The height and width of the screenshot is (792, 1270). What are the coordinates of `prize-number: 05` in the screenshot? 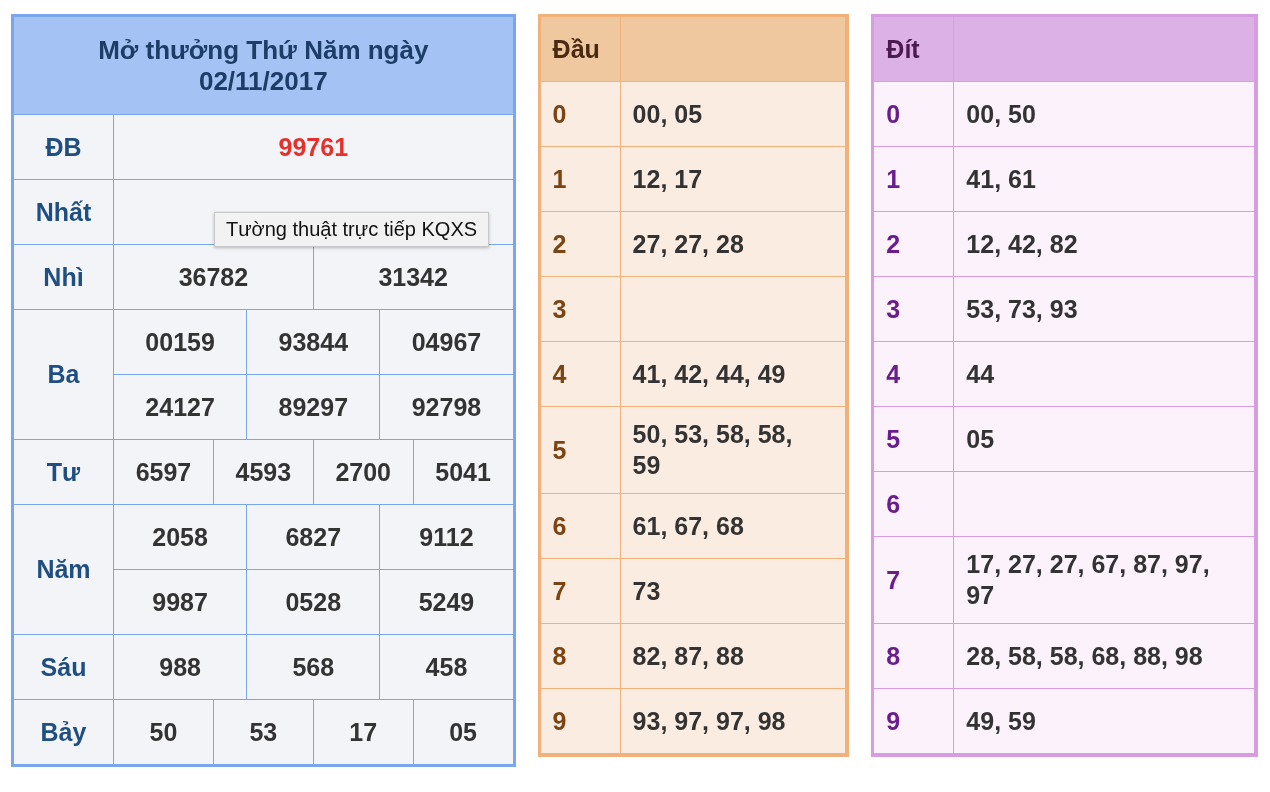 It's located at (463, 732).